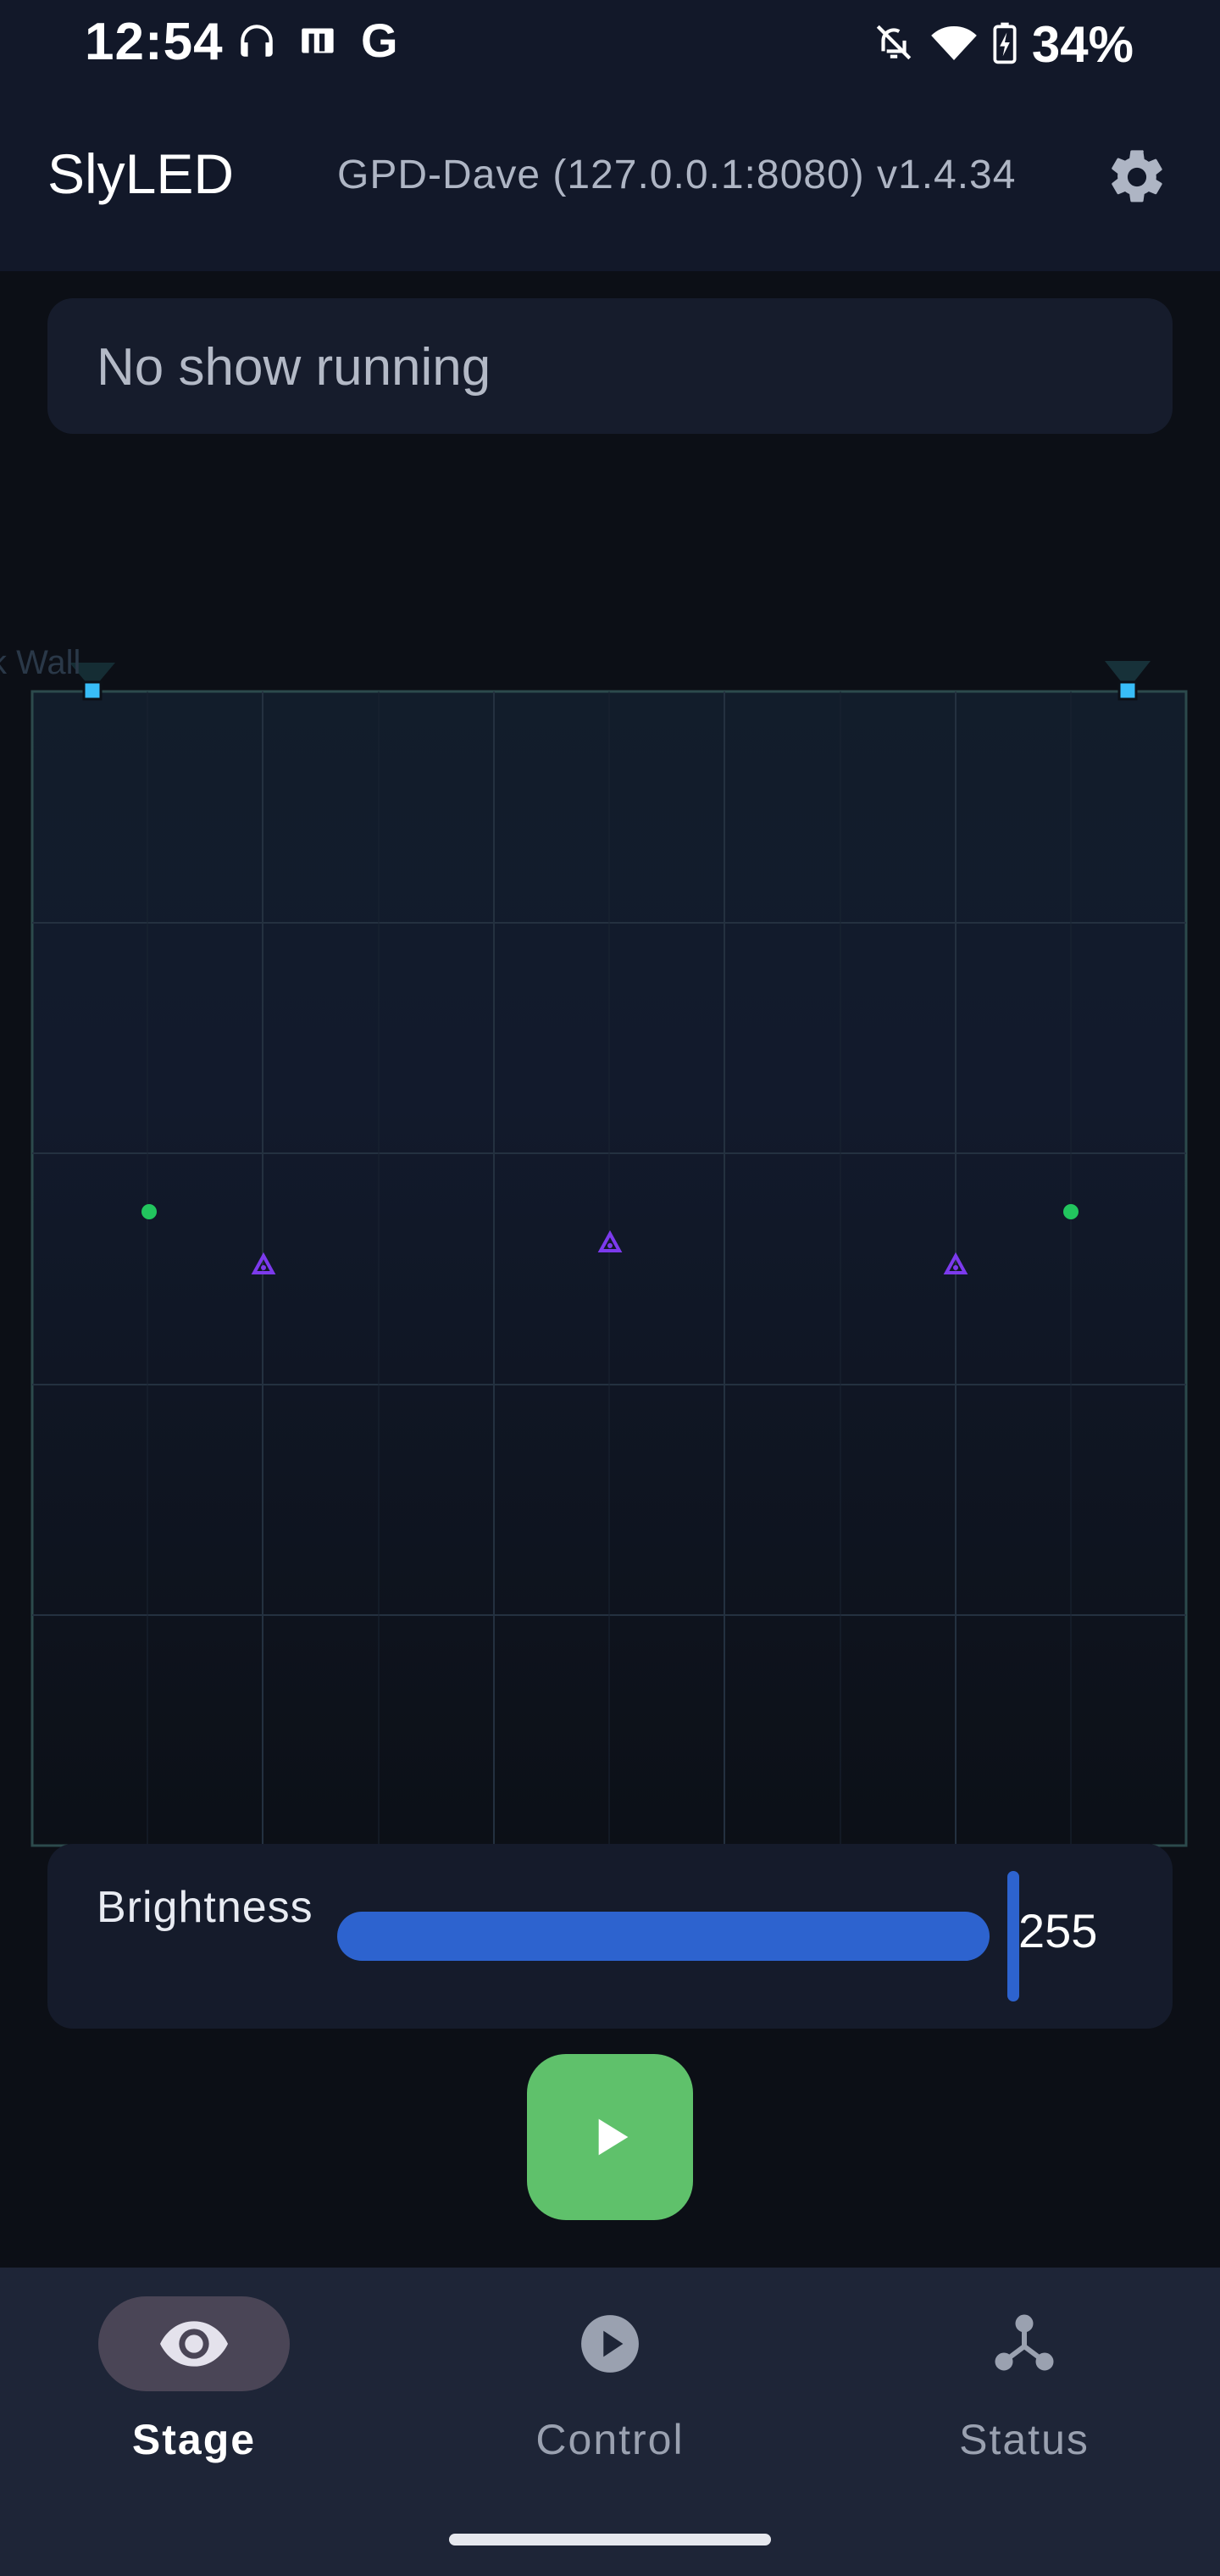 This screenshot has width=1220, height=2576. Describe the element at coordinates (319, 40) in the screenshot. I see `cast-icon` at that location.